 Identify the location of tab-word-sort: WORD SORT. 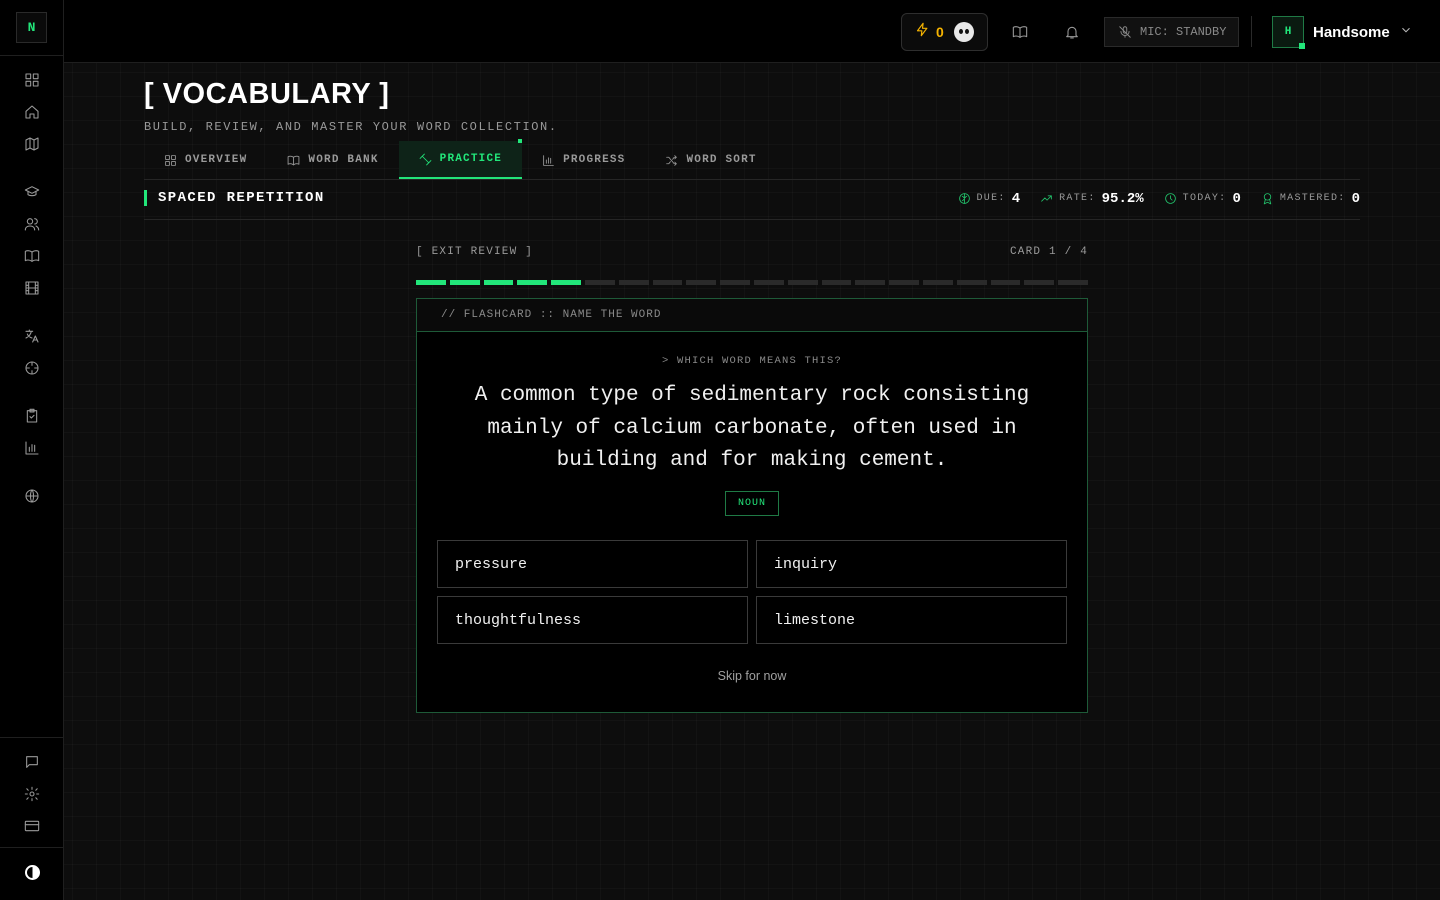
(710, 160).